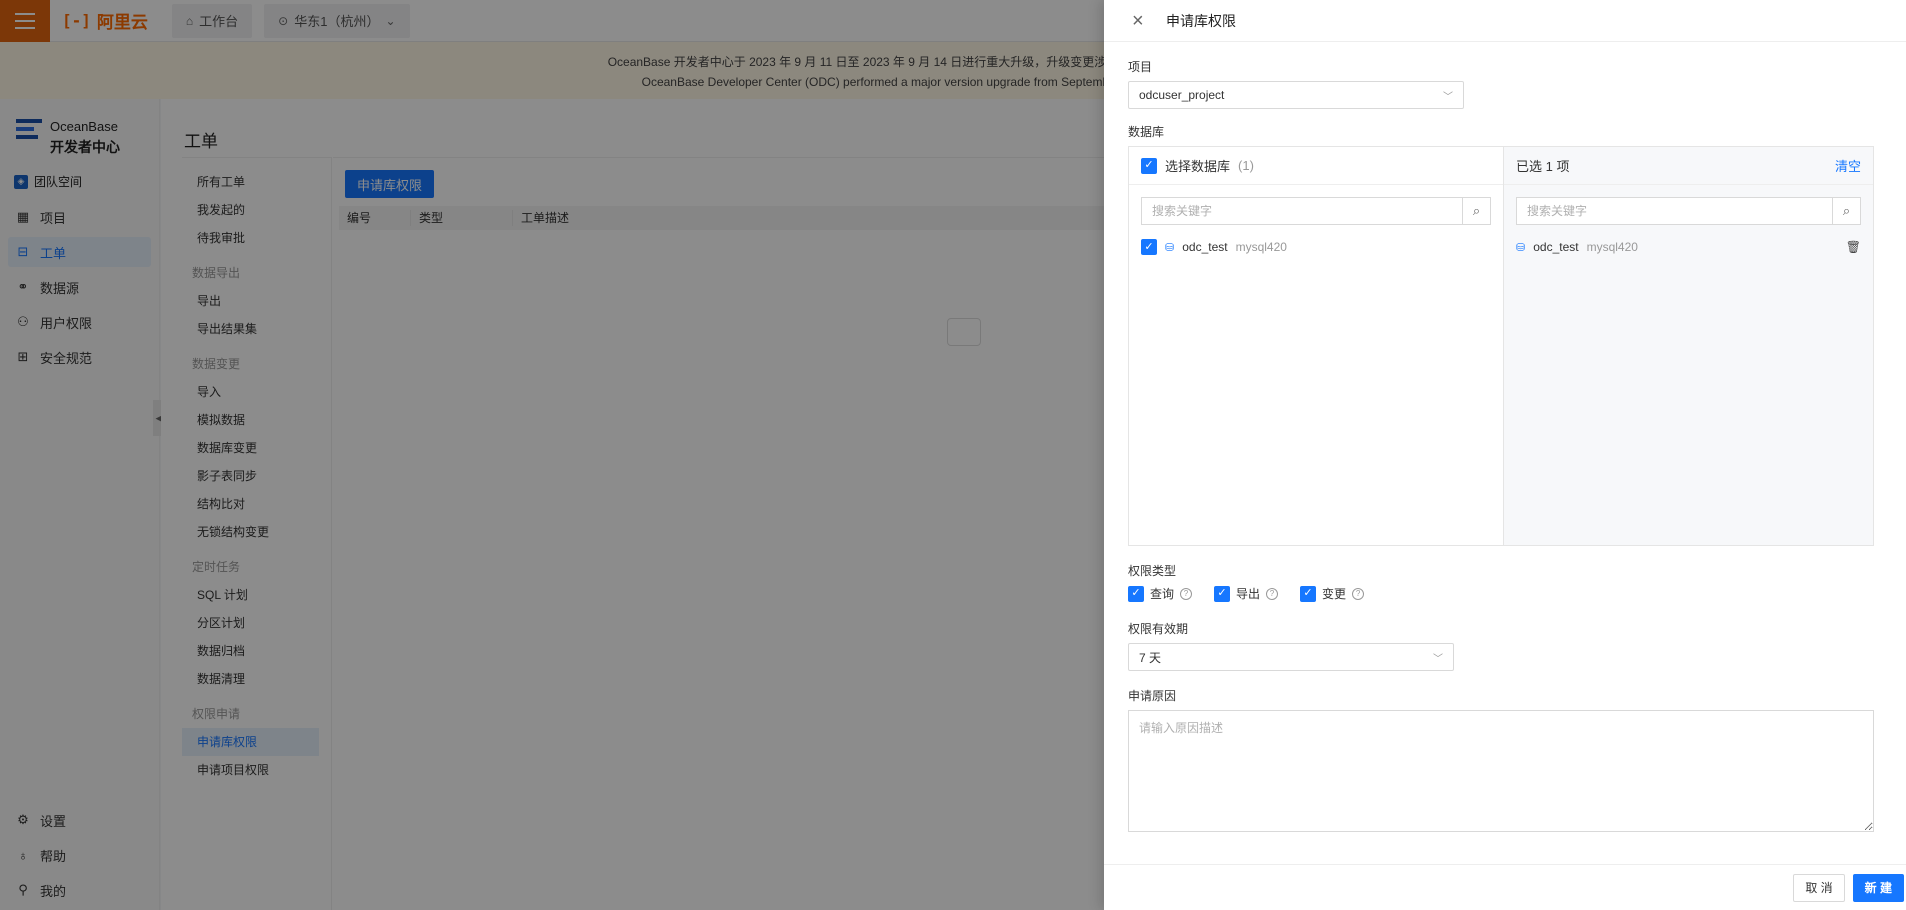 Image resolution: width=1906 pixels, height=910 pixels. What do you see at coordinates (1149, 165) in the screenshot?
I see `select-all-checkbox: ✓` at bounding box center [1149, 165].